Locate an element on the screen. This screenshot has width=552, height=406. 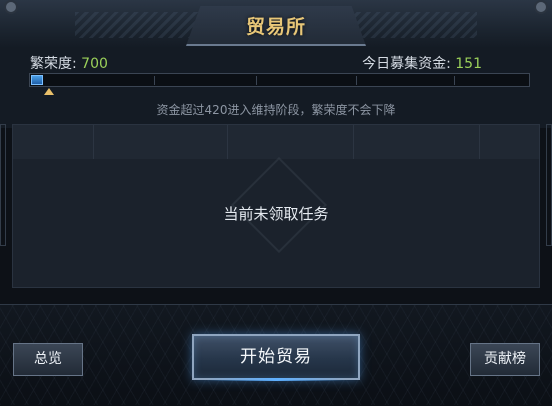
overview-button: 总览 is located at coordinates (48, 359).